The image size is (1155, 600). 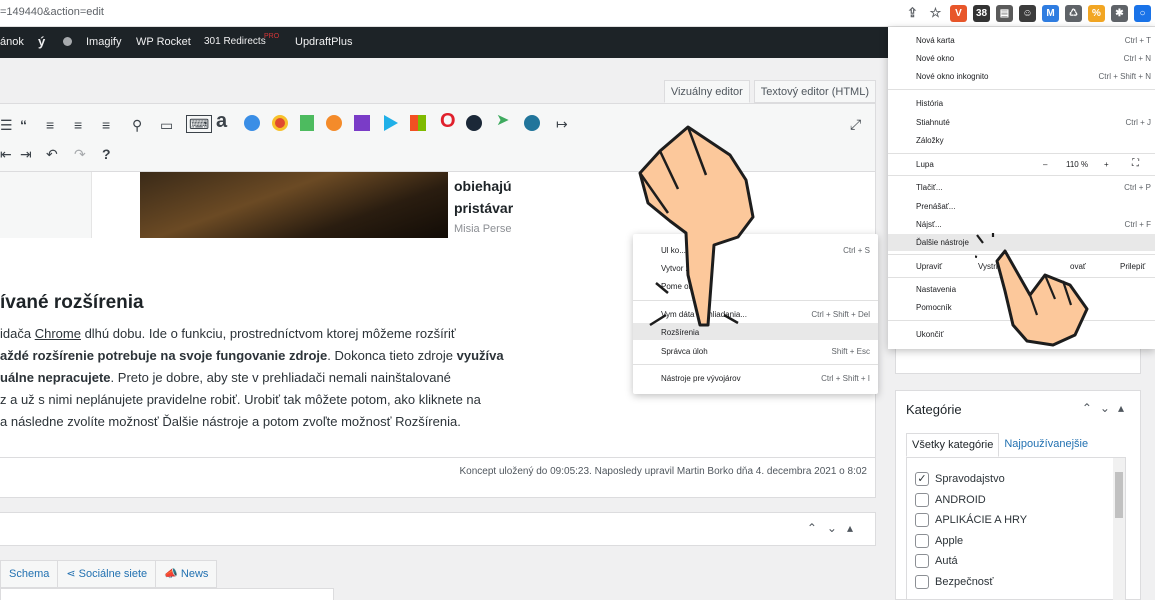 I want to click on menu-new-window: Nové okno, so click(x=935, y=58).